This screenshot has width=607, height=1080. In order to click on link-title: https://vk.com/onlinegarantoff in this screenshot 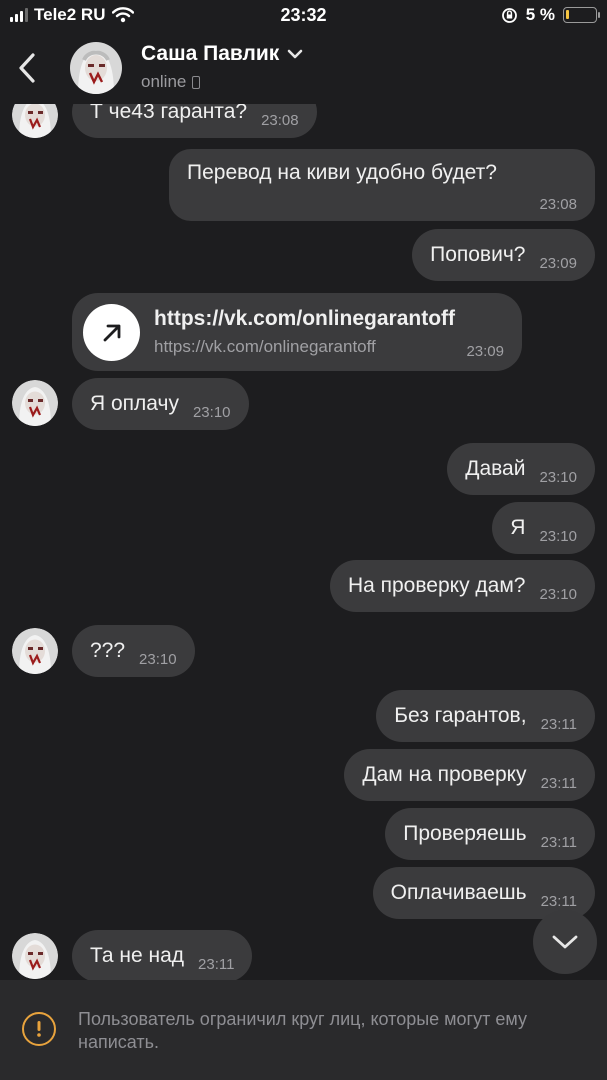, I will do `click(304, 319)`.